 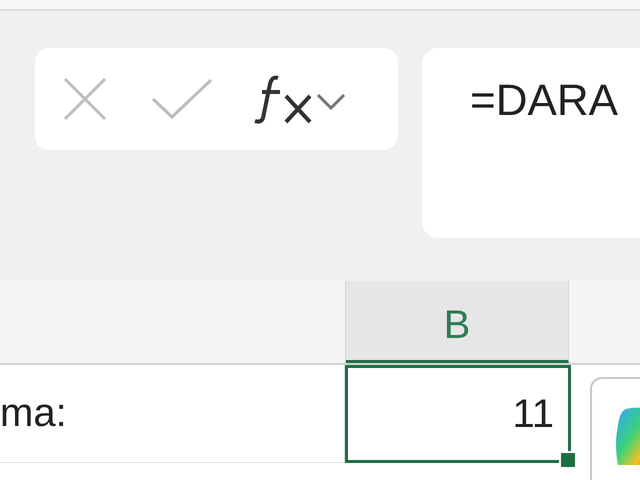 I want to click on column-header: B, so click(x=457, y=322).